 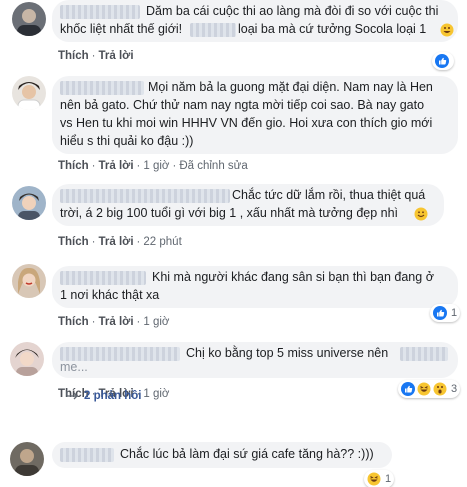 I want to click on reaction-summary: 3, so click(x=429, y=389).